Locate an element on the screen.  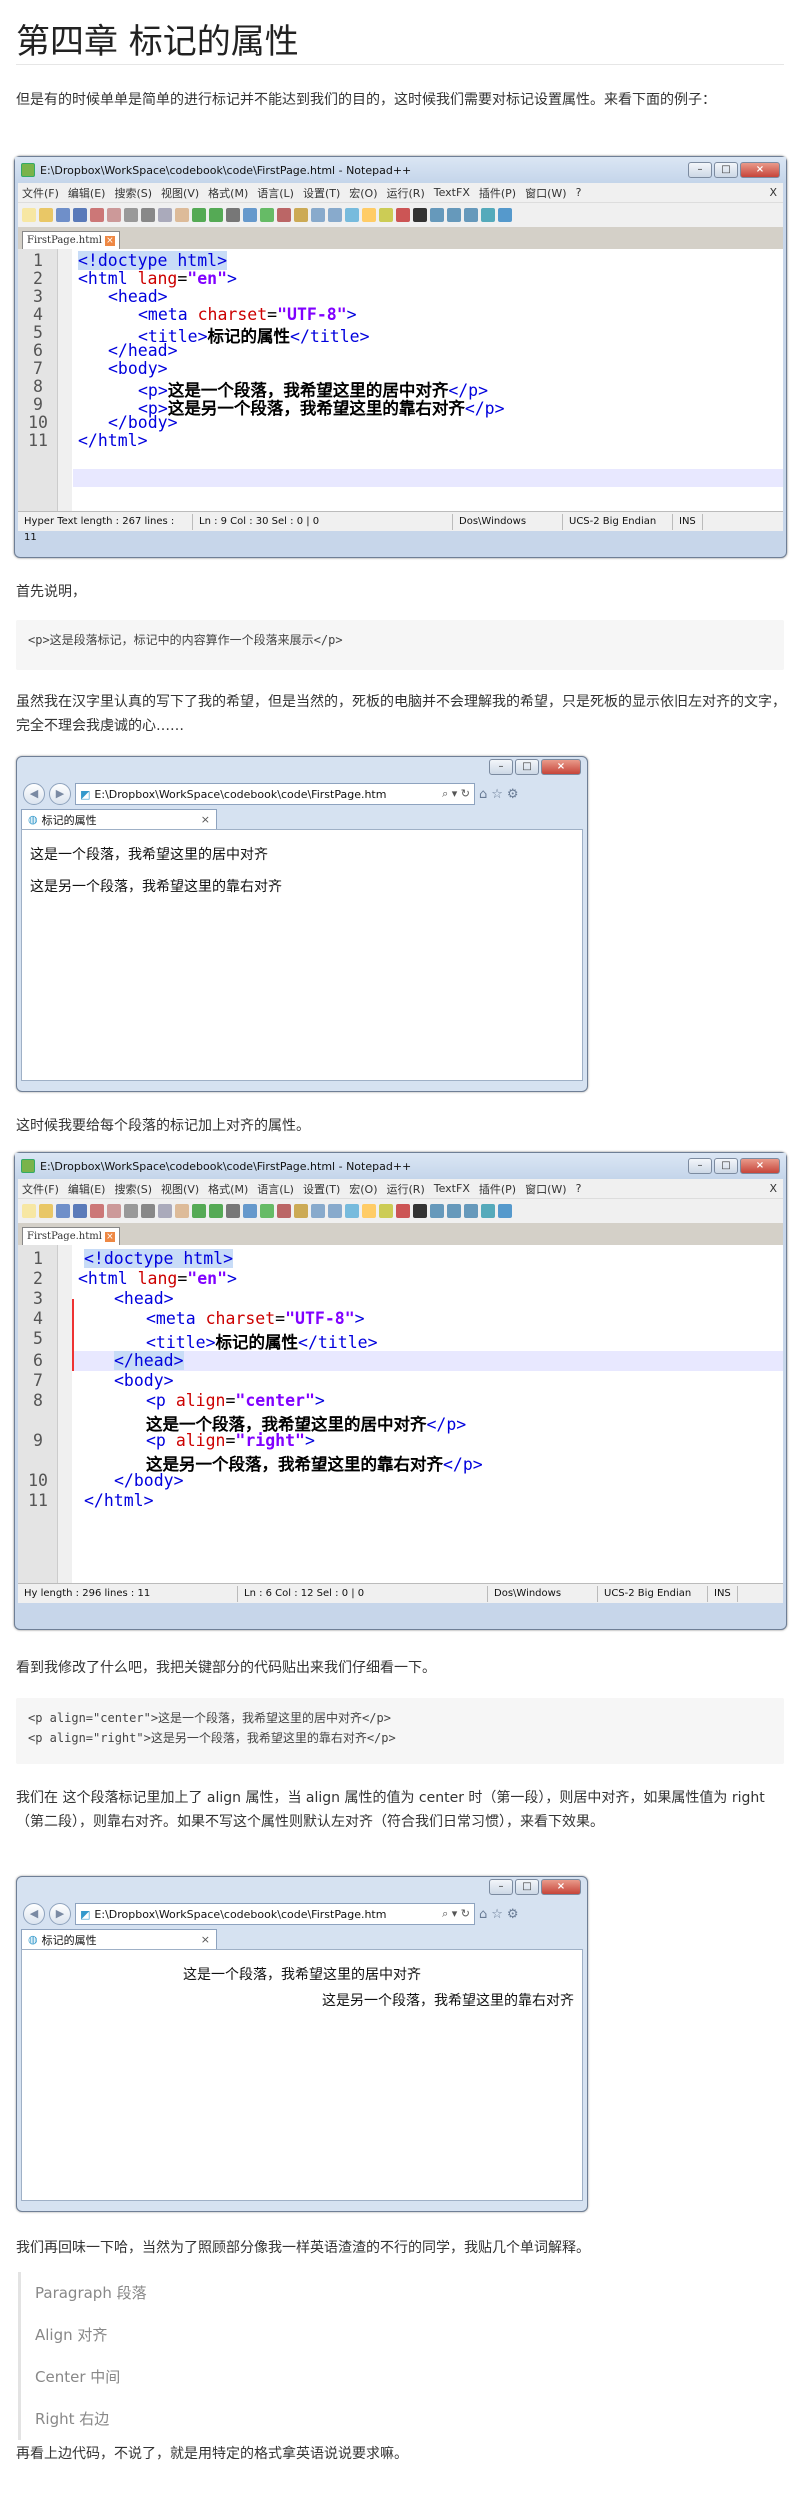
sync-scroll-icon is located at coordinates (301, 215).